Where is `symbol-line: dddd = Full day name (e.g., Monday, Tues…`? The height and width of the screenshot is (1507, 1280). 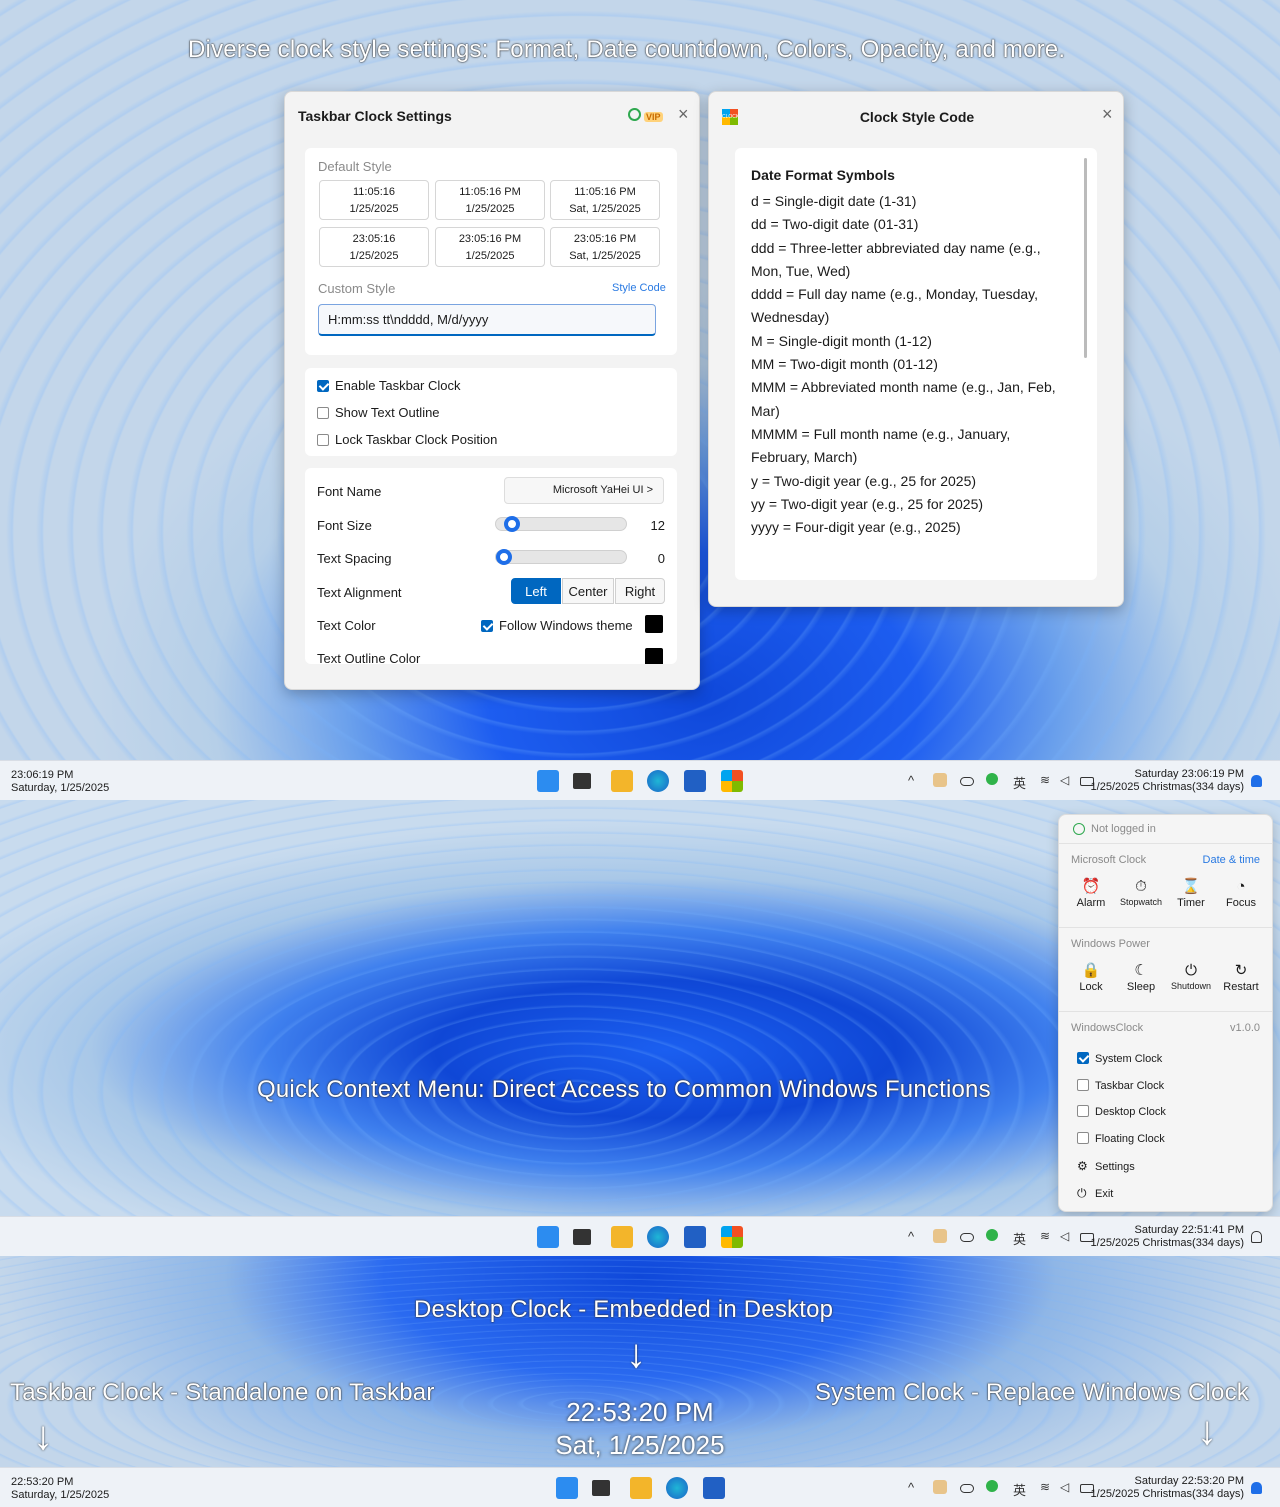 symbol-line: dddd = Full day name (e.g., Monday, Tues… is located at coordinates (895, 294).